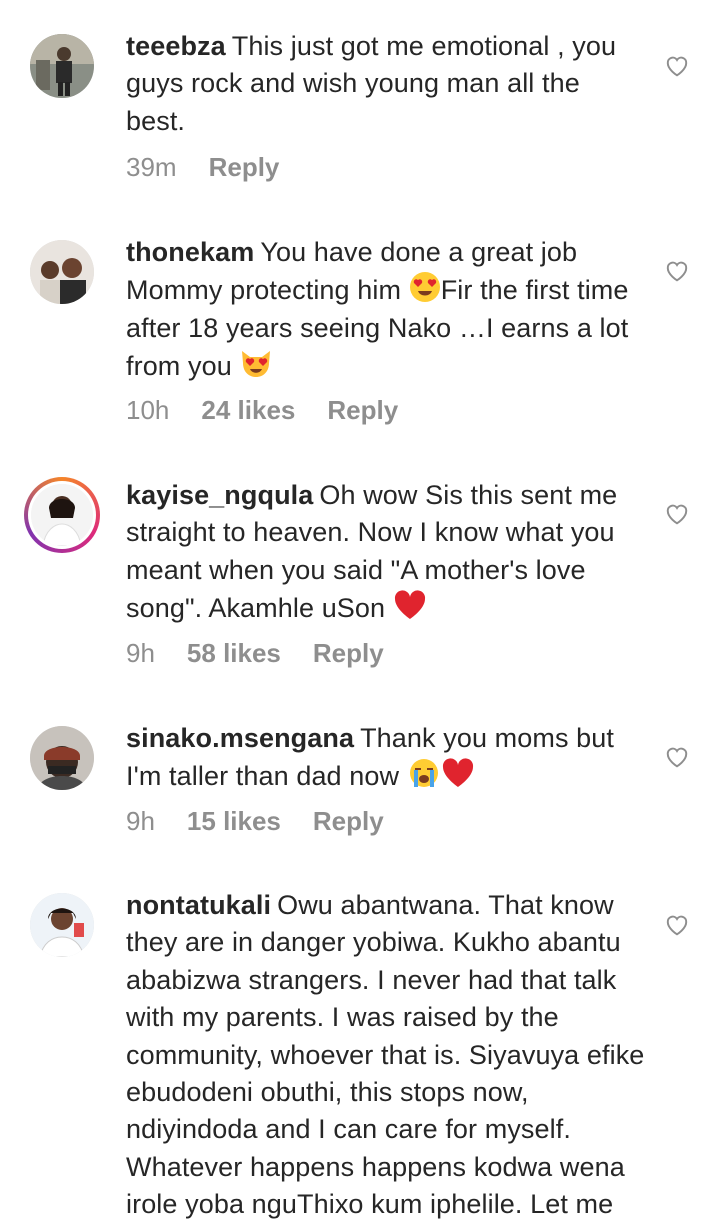 This screenshot has height=1226, width=720. Describe the element at coordinates (62, 925) in the screenshot. I see `avatar` at that location.